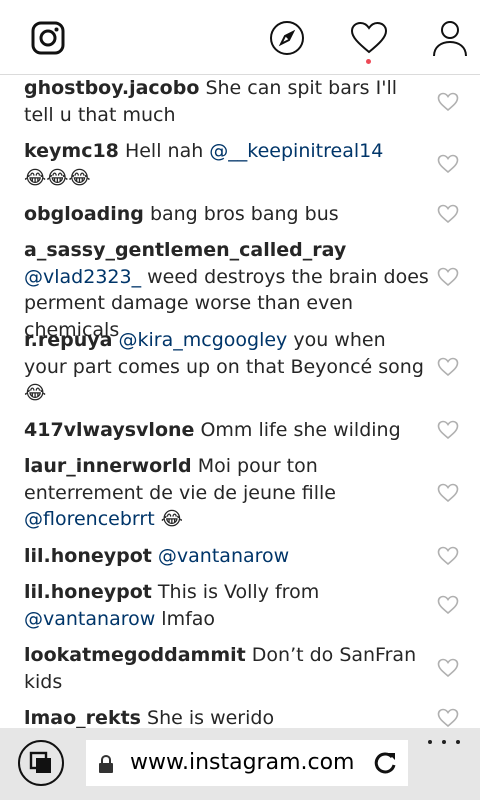 This screenshot has width=480, height=800. Describe the element at coordinates (244, 214) in the screenshot. I see `comment-text: bang bros bang bus` at that location.